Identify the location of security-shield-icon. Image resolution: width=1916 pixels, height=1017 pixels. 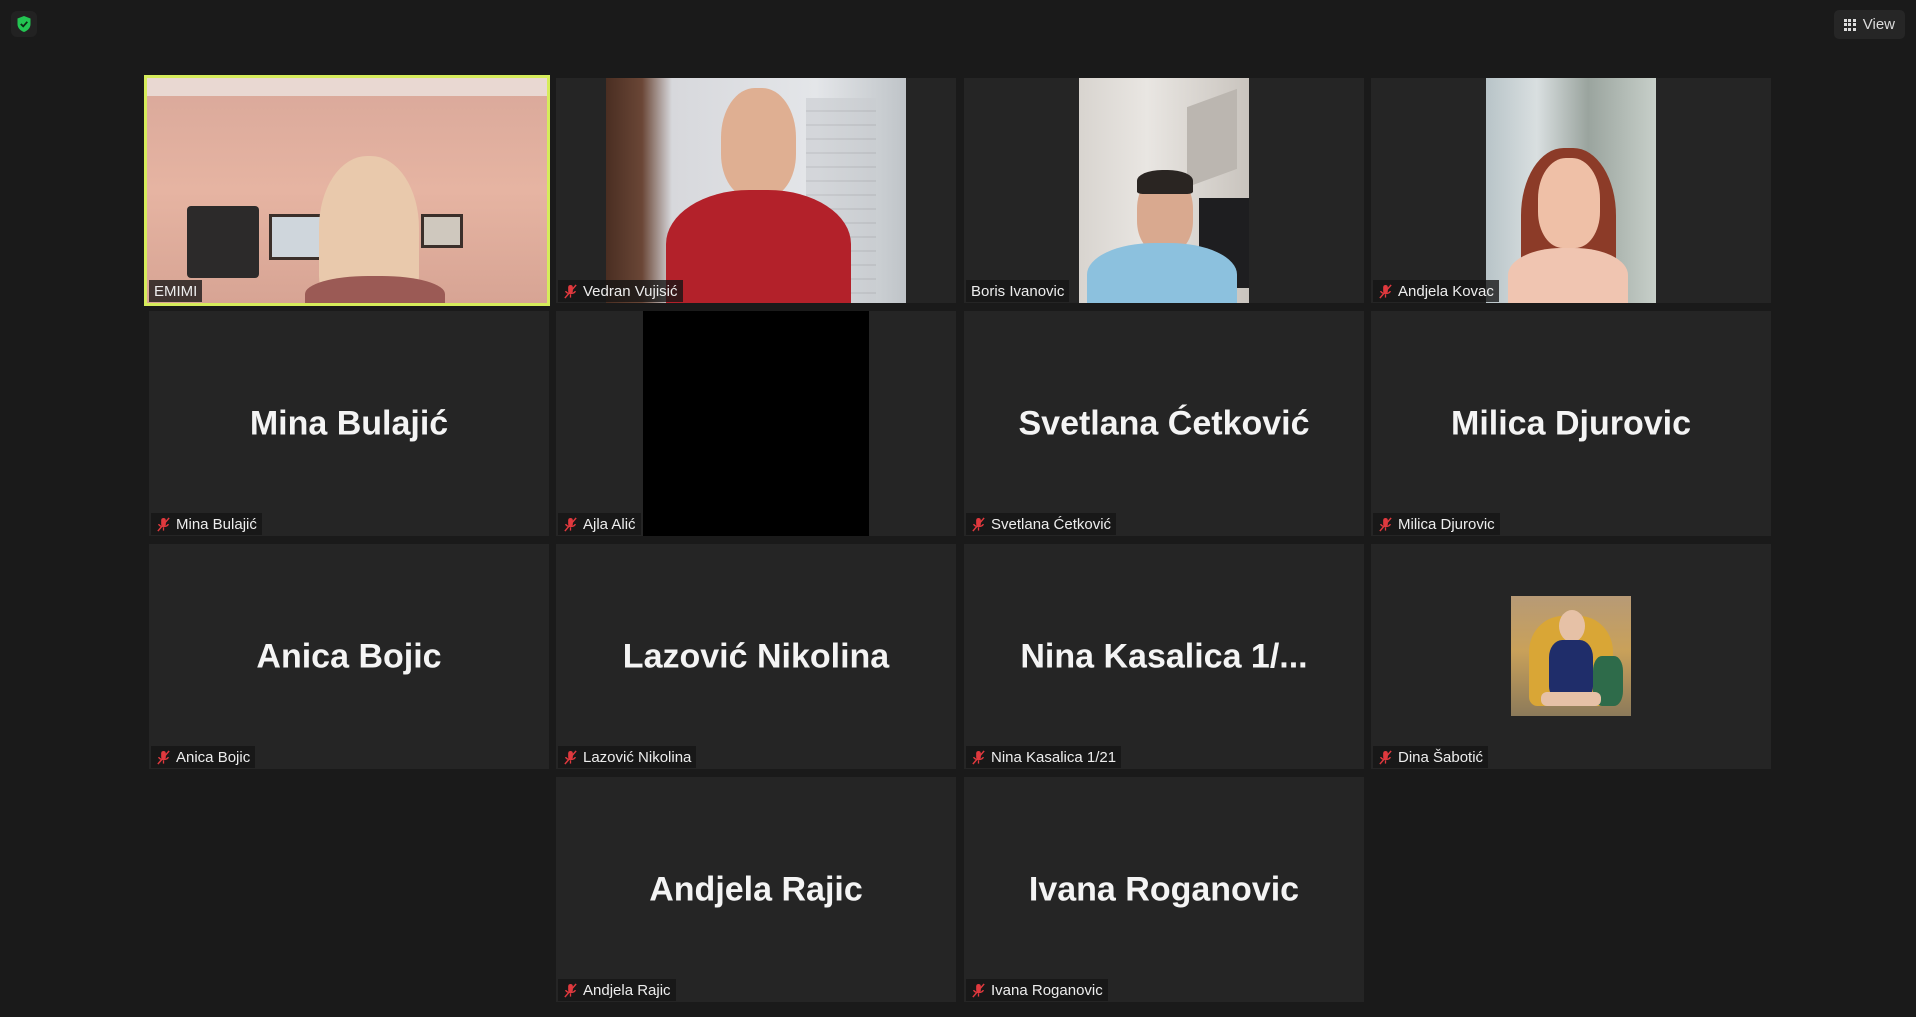
(24, 24).